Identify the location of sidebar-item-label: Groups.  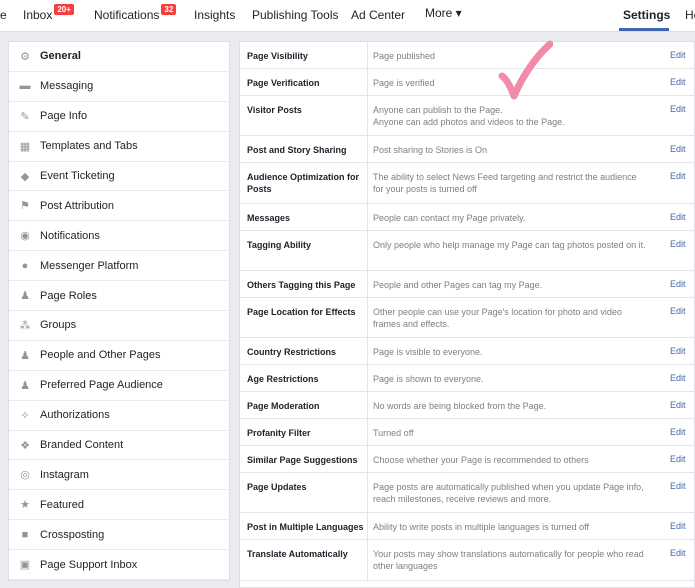
(58, 325).